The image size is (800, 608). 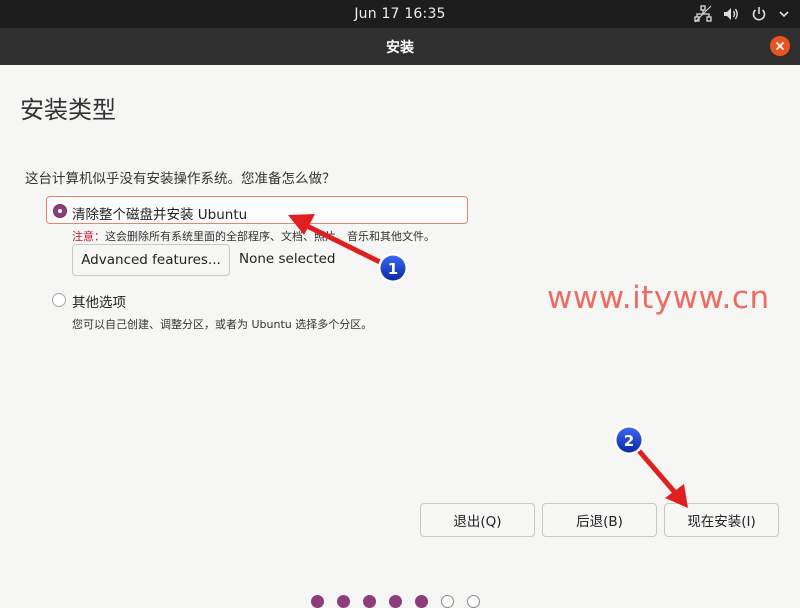 What do you see at coordinates (658, 298) in the screenshot?
I see `watermark: www.ityww.cn` at bounding box center [658, 298].